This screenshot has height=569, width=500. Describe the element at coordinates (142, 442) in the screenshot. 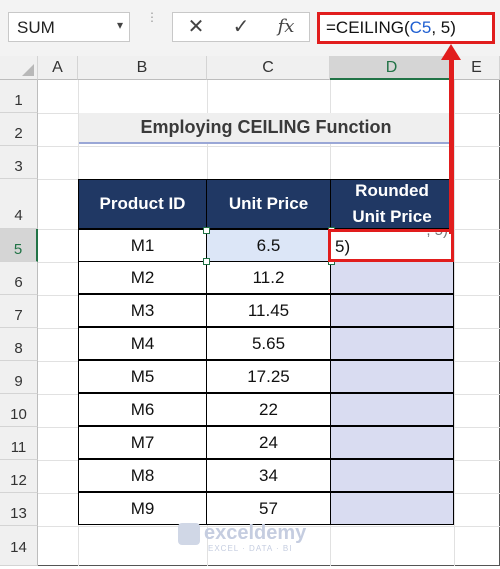

I see `cell-product-id: M7` at that location.